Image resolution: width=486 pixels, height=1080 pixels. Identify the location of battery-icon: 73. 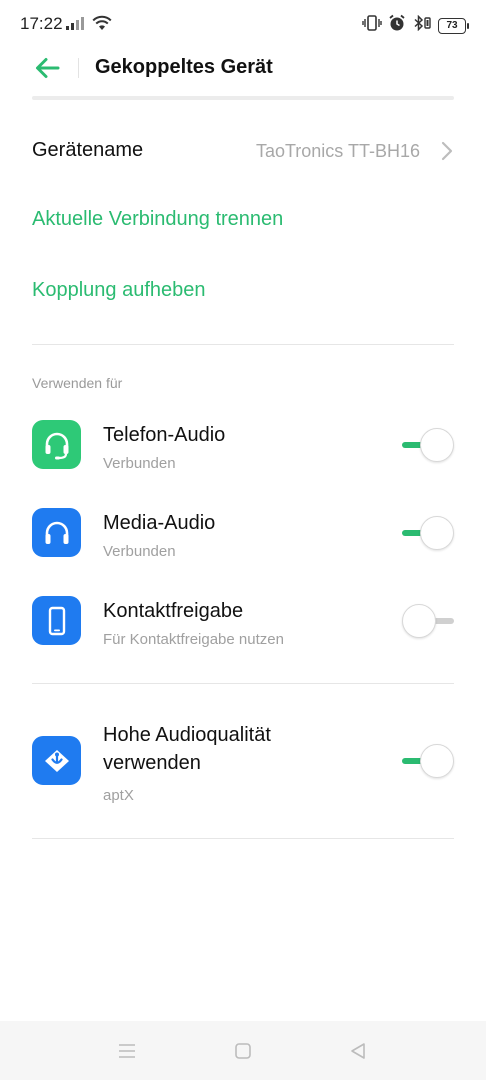
(453, 25).